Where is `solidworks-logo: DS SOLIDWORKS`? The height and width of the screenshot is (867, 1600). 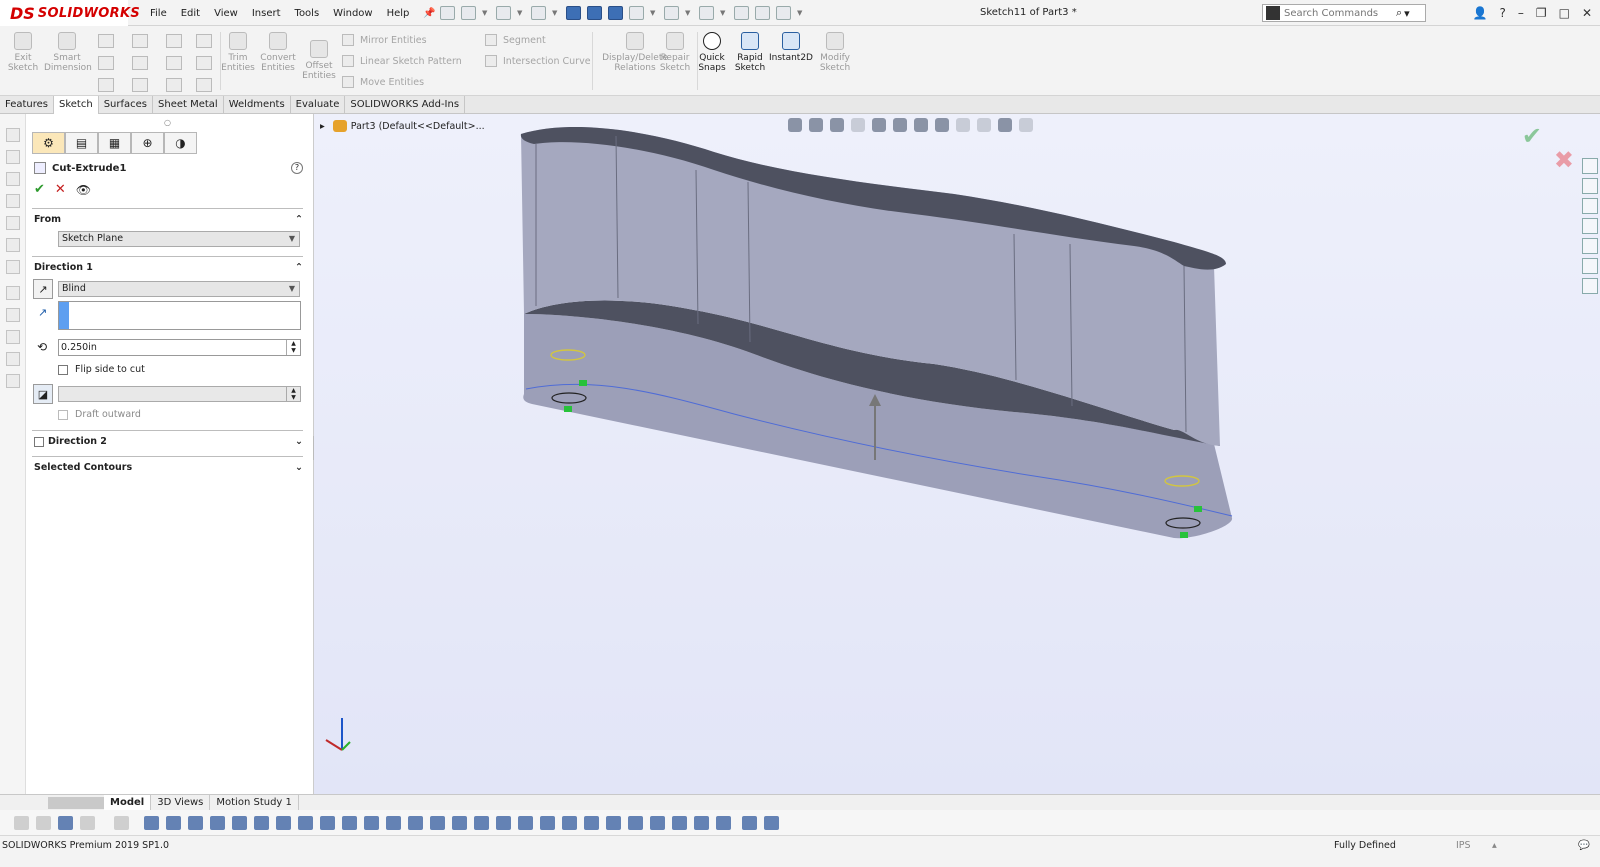 solidworks-logo: DS SOLIDWORKS is located at coordinates (70, 13).